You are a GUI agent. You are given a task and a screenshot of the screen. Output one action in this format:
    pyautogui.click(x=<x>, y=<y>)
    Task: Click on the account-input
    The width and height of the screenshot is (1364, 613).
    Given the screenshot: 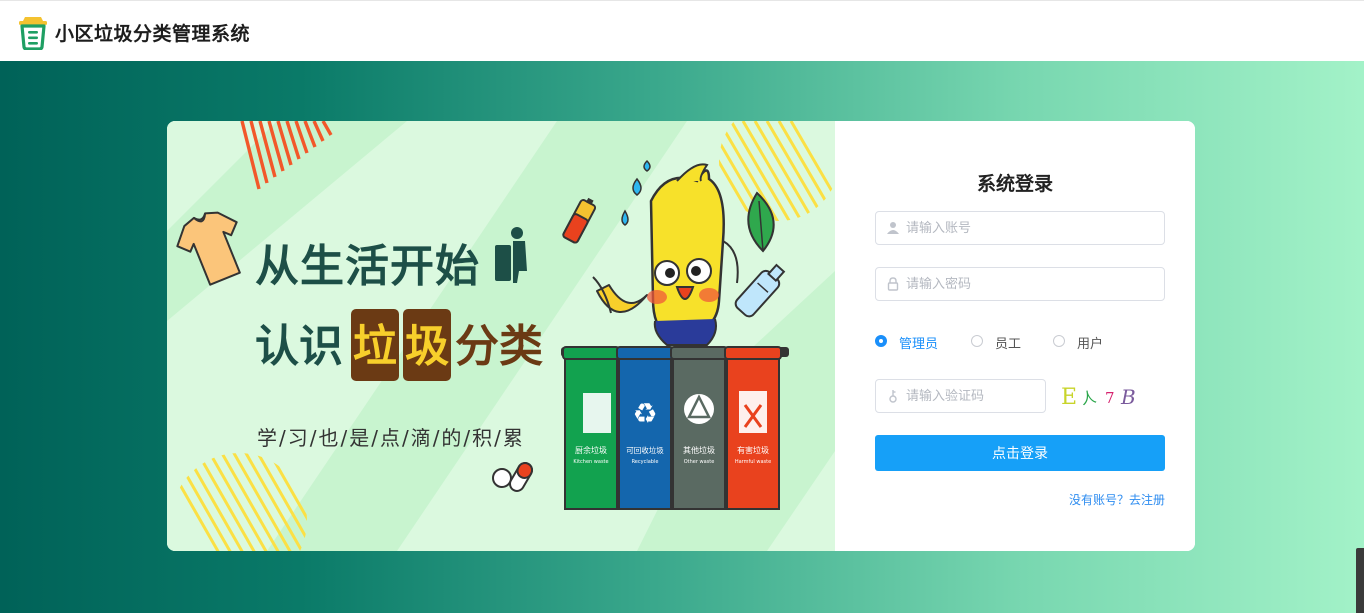 What is the action you would take?
    pyautogui.click(x=1031, y=228)
    